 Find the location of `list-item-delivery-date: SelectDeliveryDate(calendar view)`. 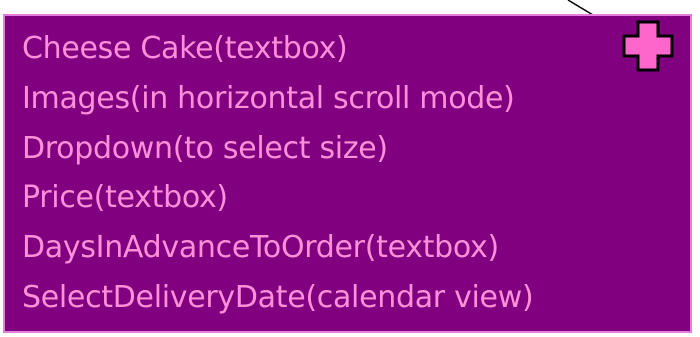

list-item-delivery-date: SelectDeliveryDate(calendar view) is located at coordinates (278, 297).